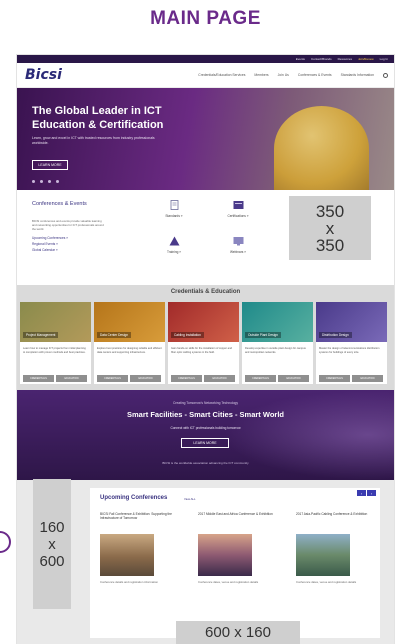  Describe the element at coordinates (205, 443) in the screenshot. I see `banner-learn-more-button: LEARN MORE` at that location.